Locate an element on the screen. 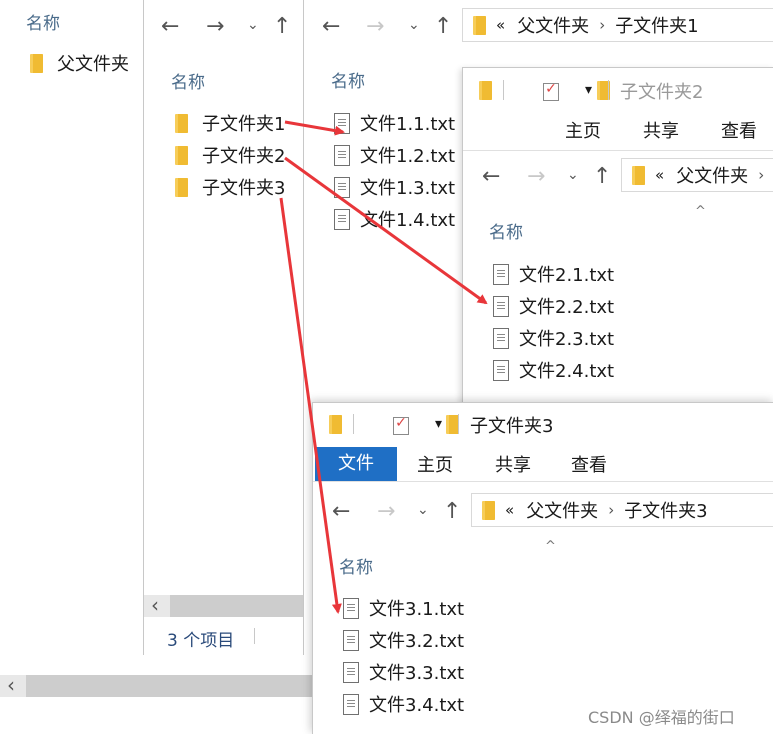 This screenshot has width=773, height=734. item-label: 文件3.1.txt is located at coordinates (417, 609).